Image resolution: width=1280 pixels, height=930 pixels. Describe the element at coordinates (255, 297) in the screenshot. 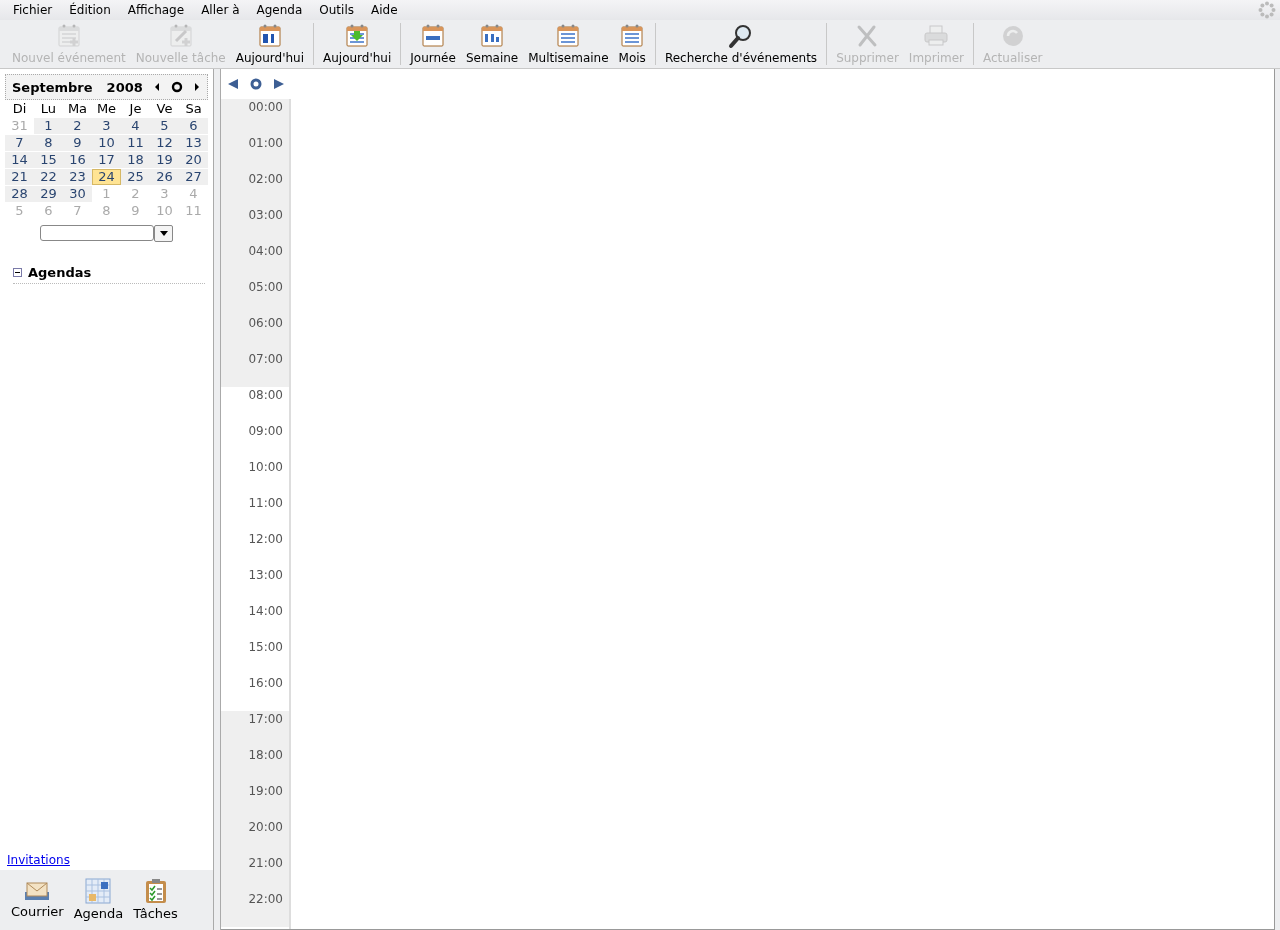

I see `hour-label: 05:00` at that location.